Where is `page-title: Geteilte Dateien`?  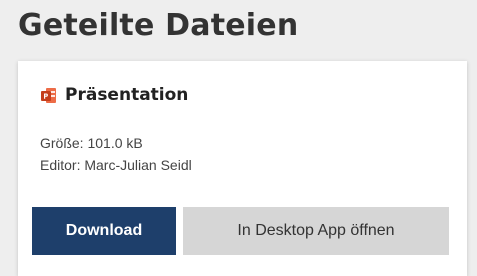
page-title: Geteilte Dateien is located at coordinates (158, 25).